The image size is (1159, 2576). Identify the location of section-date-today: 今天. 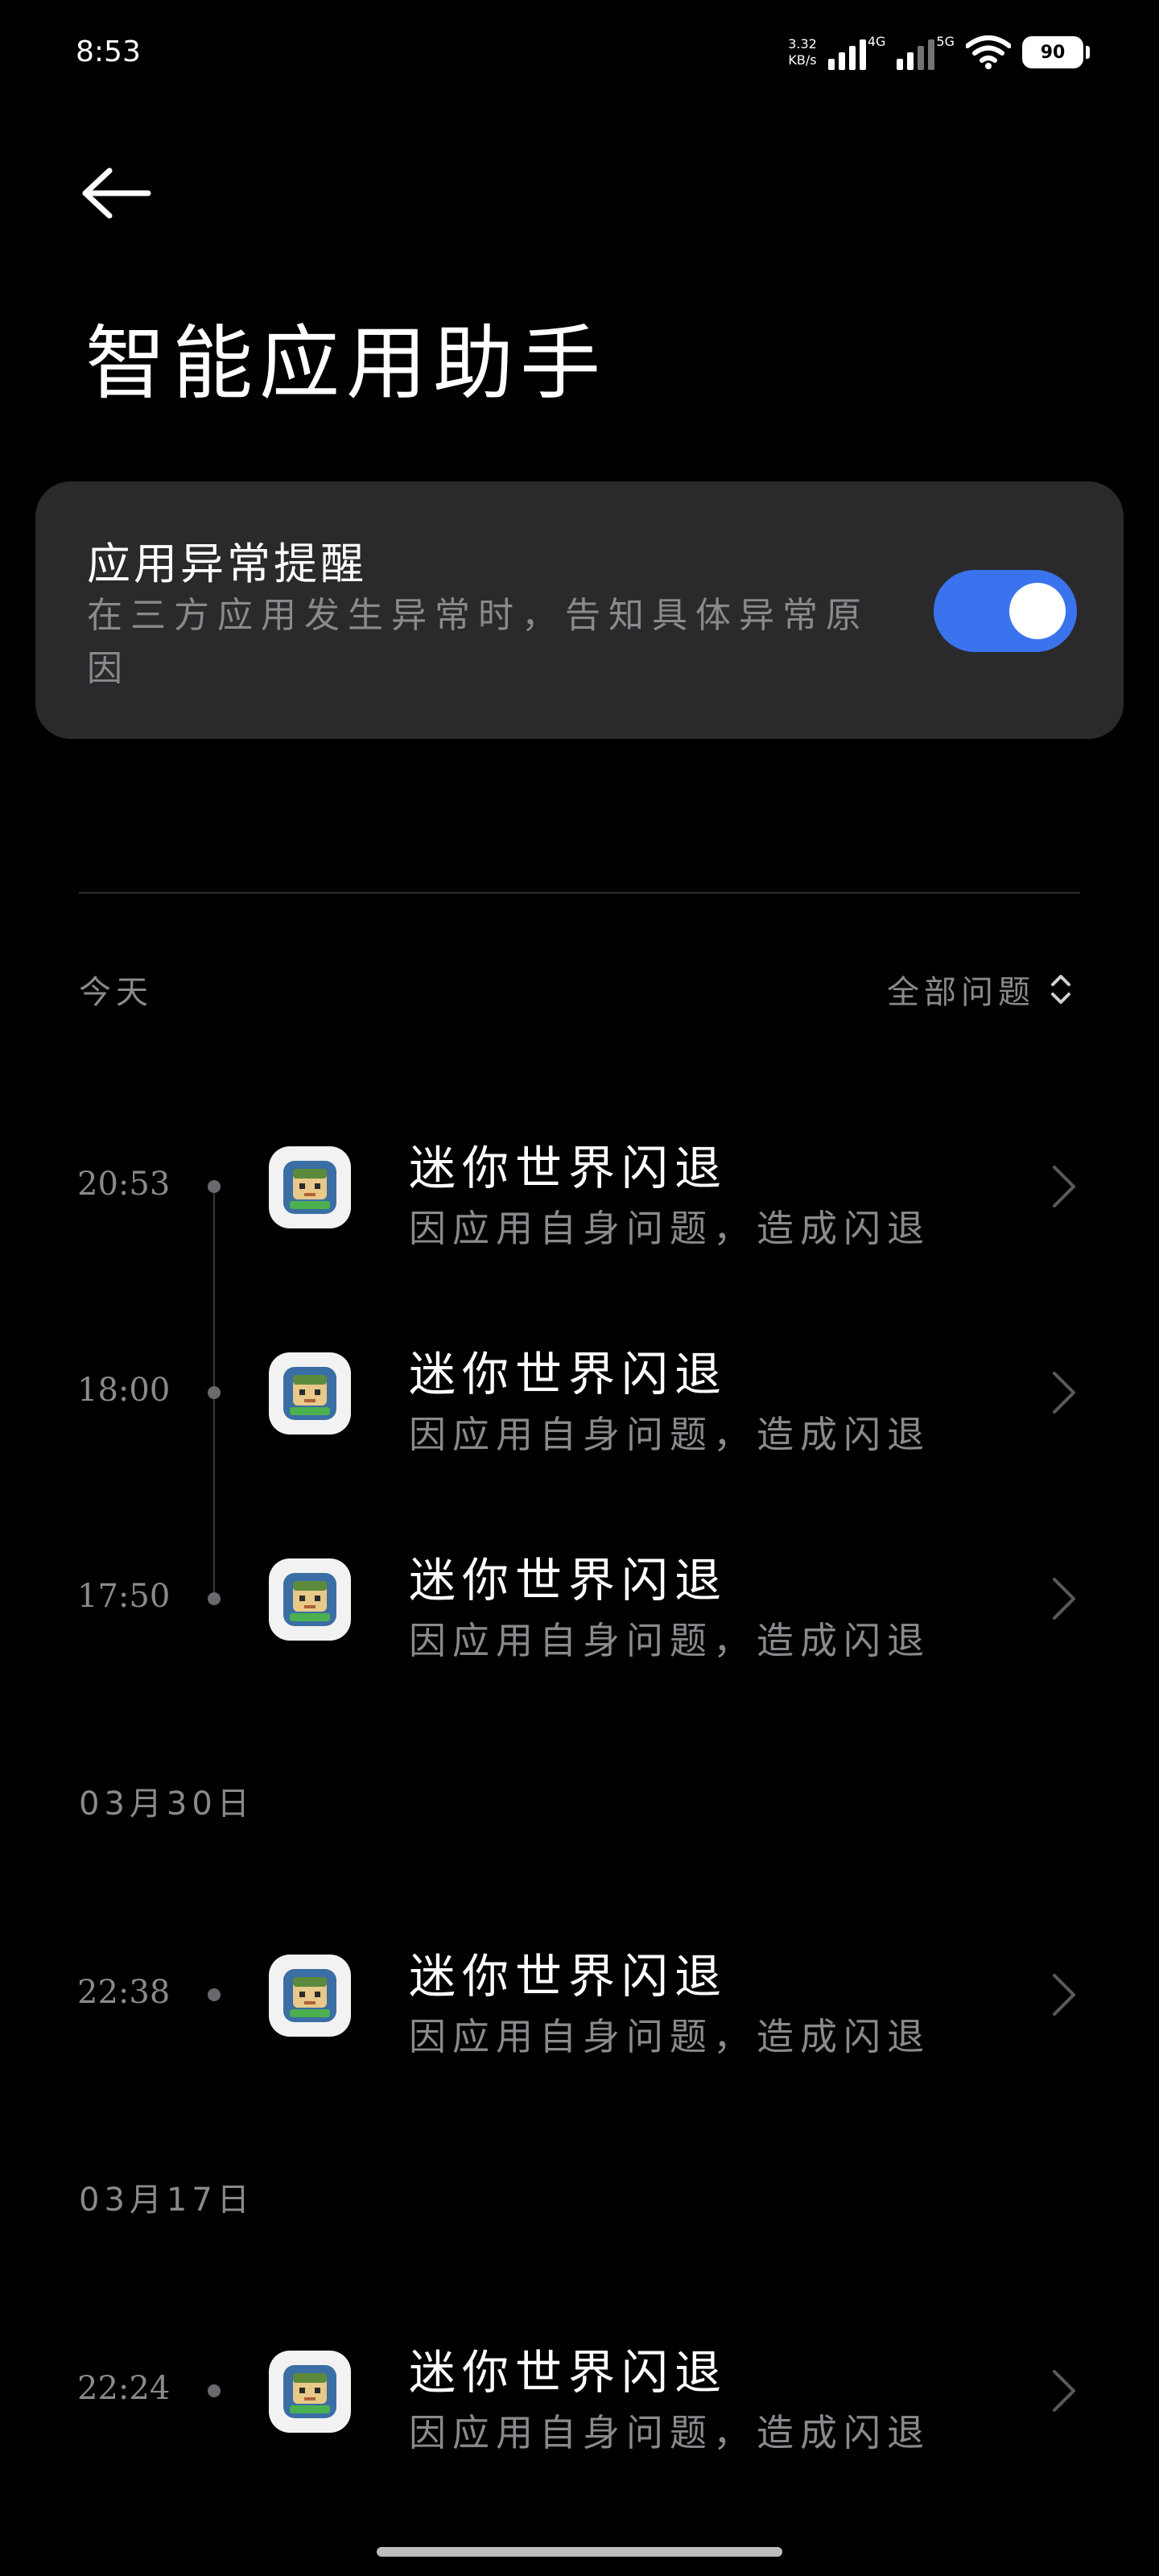
(116, 992).